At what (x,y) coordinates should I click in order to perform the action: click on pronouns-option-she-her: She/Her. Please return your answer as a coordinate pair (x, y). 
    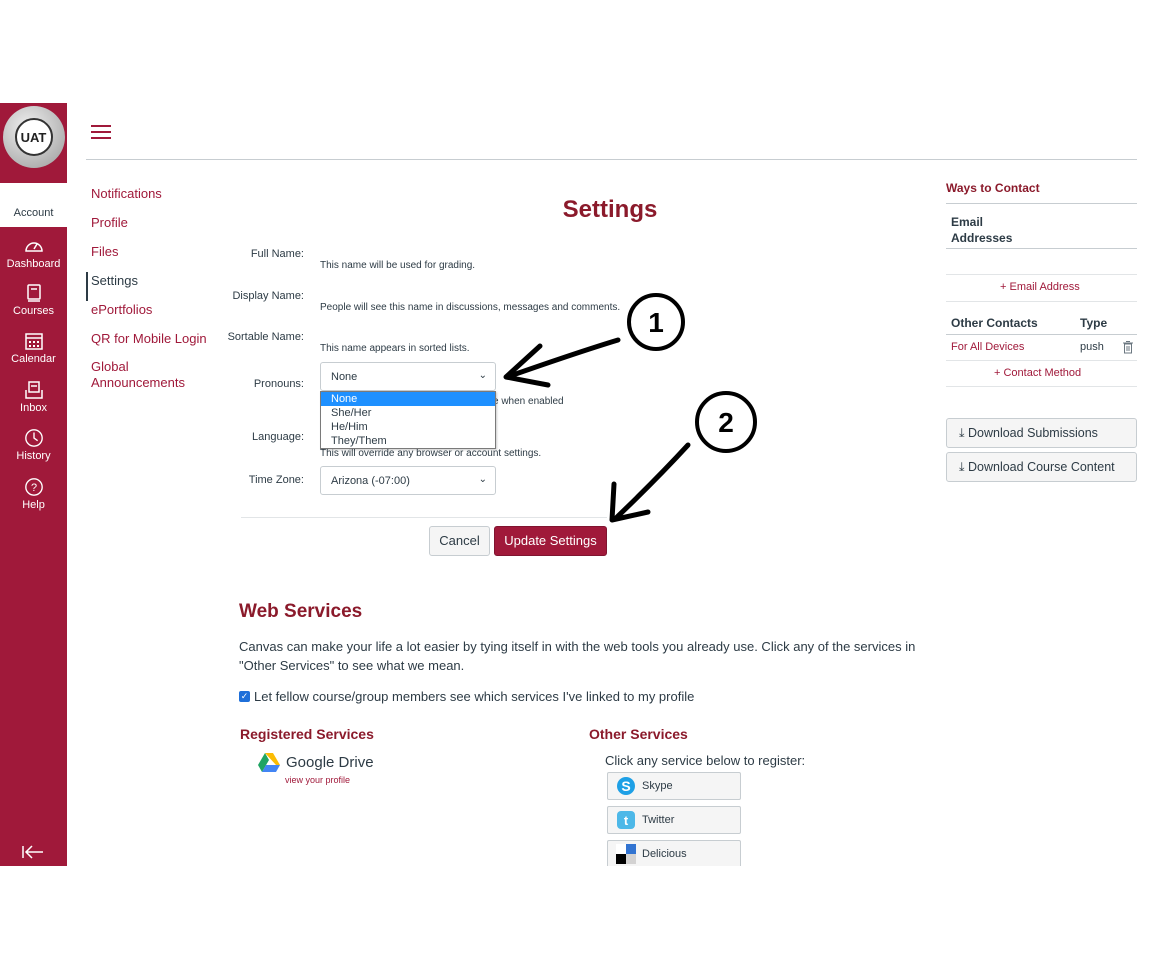
    Looking at the image, I should click on (408, 413).